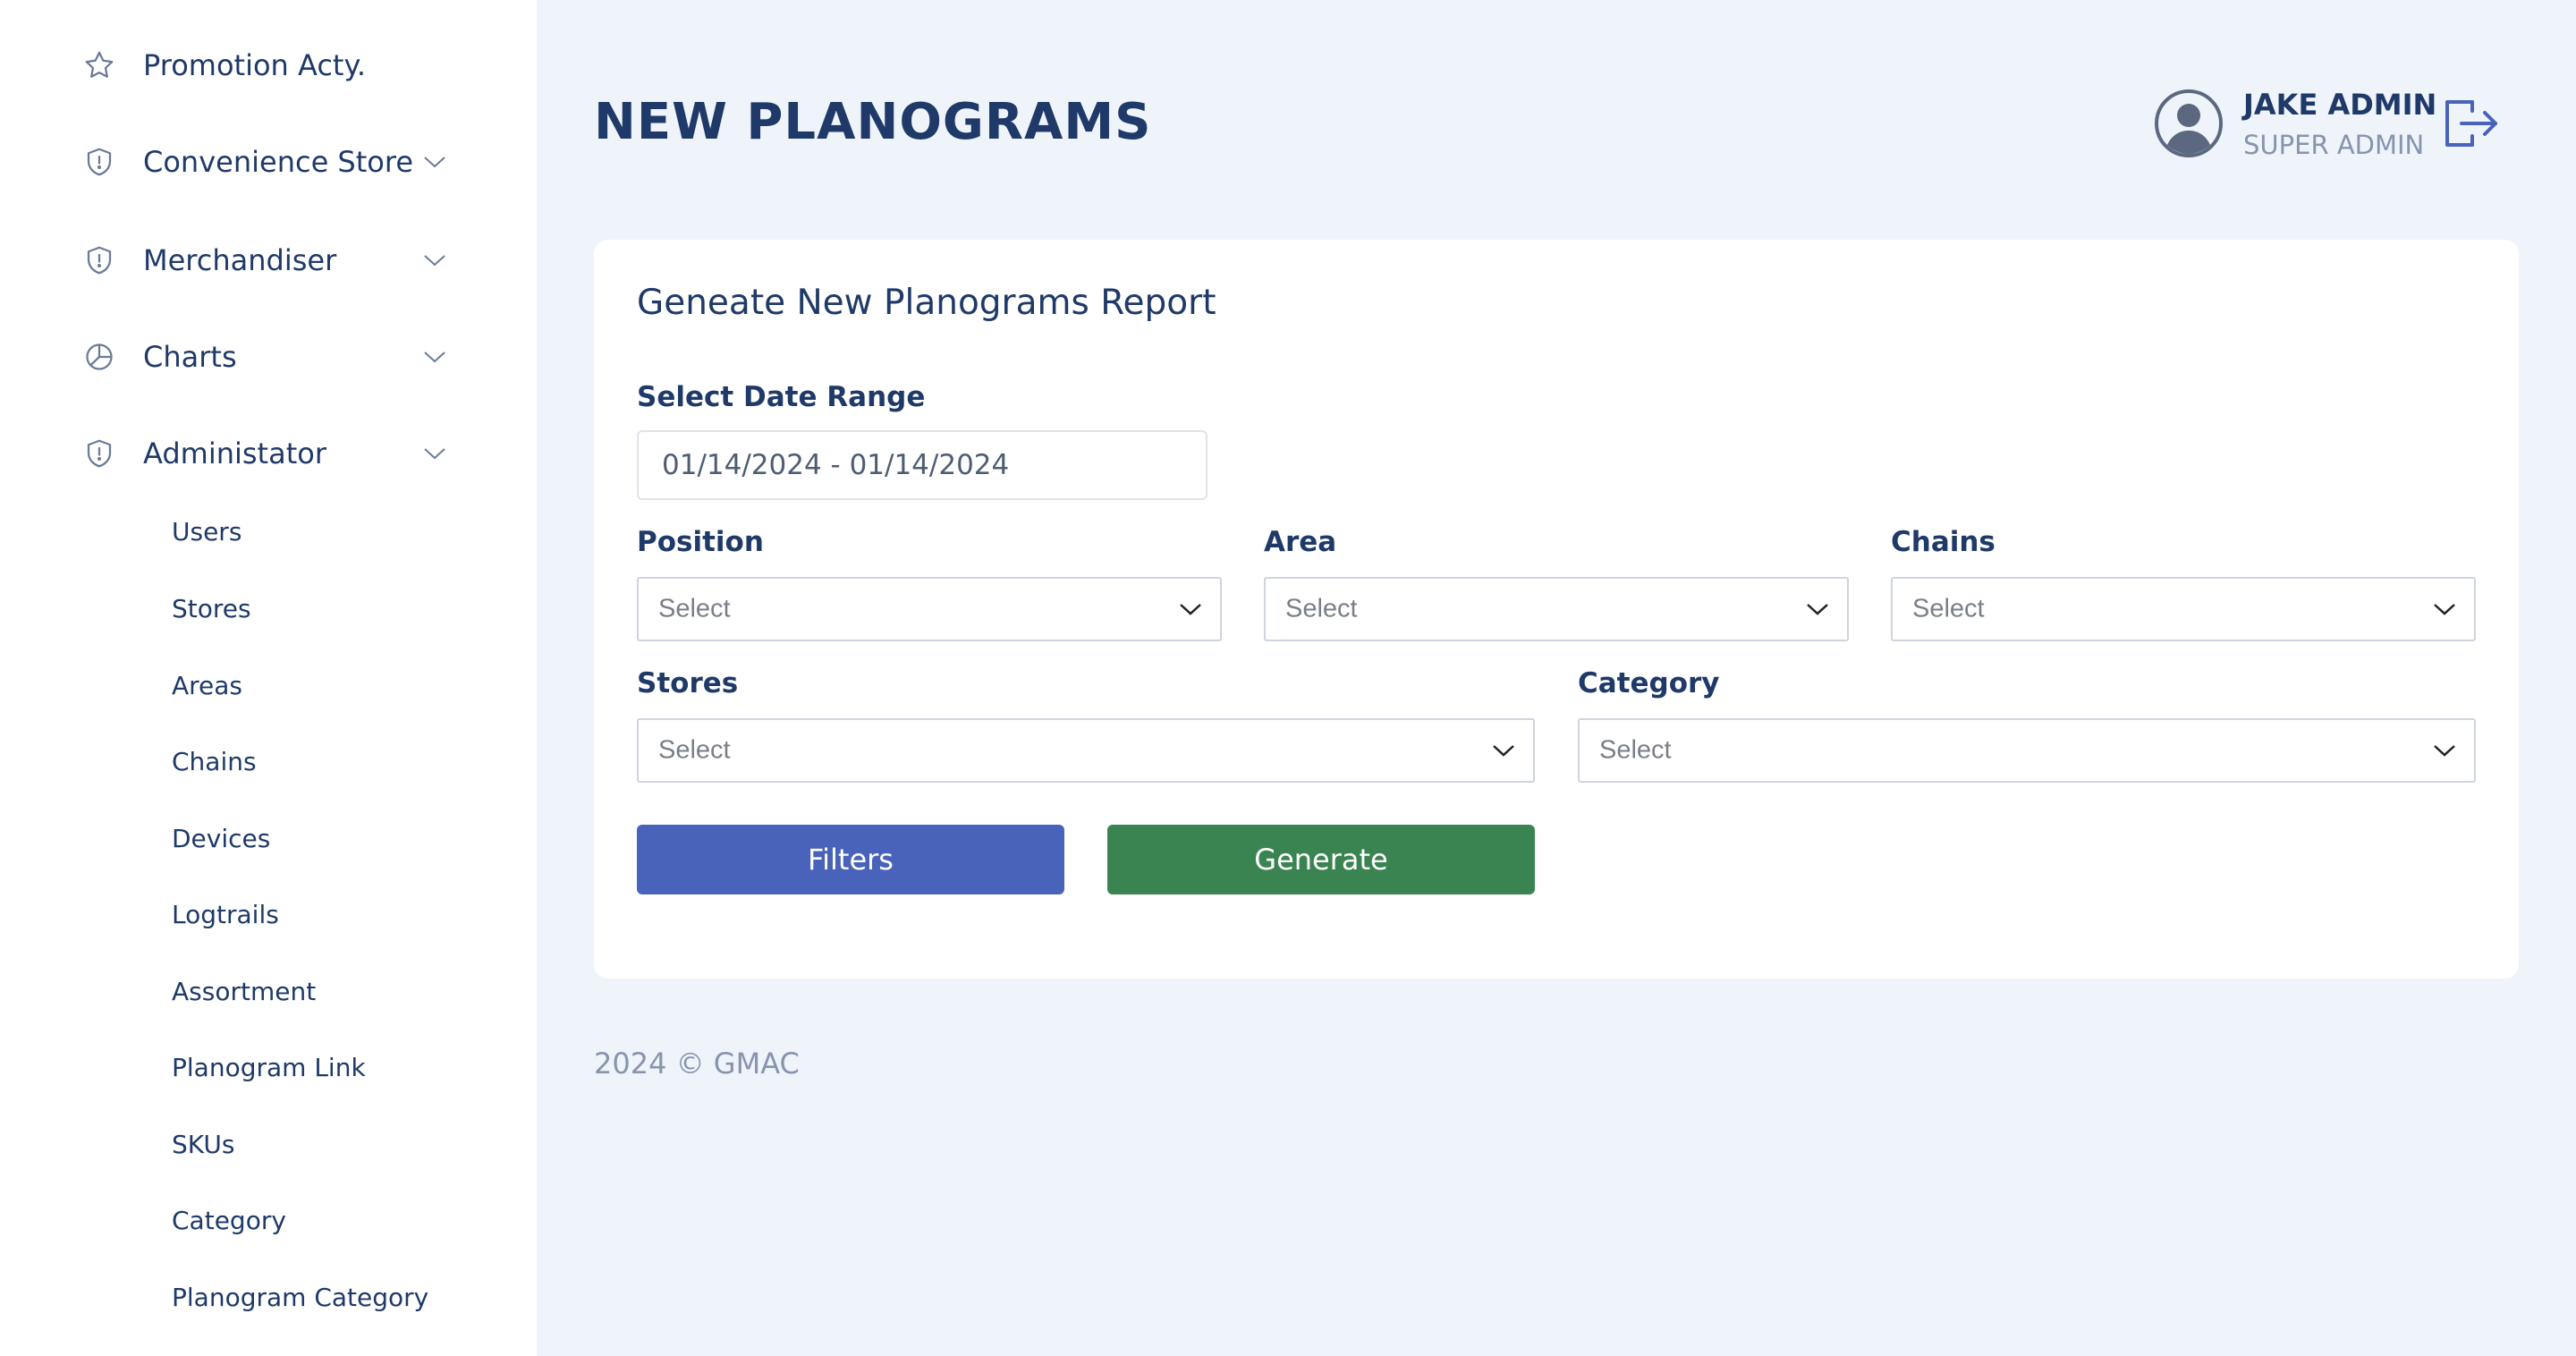 Image resolution: width=2576 pixels, height=1356 pixels. I want to click on chains-select: Select, so click(2183, 609).